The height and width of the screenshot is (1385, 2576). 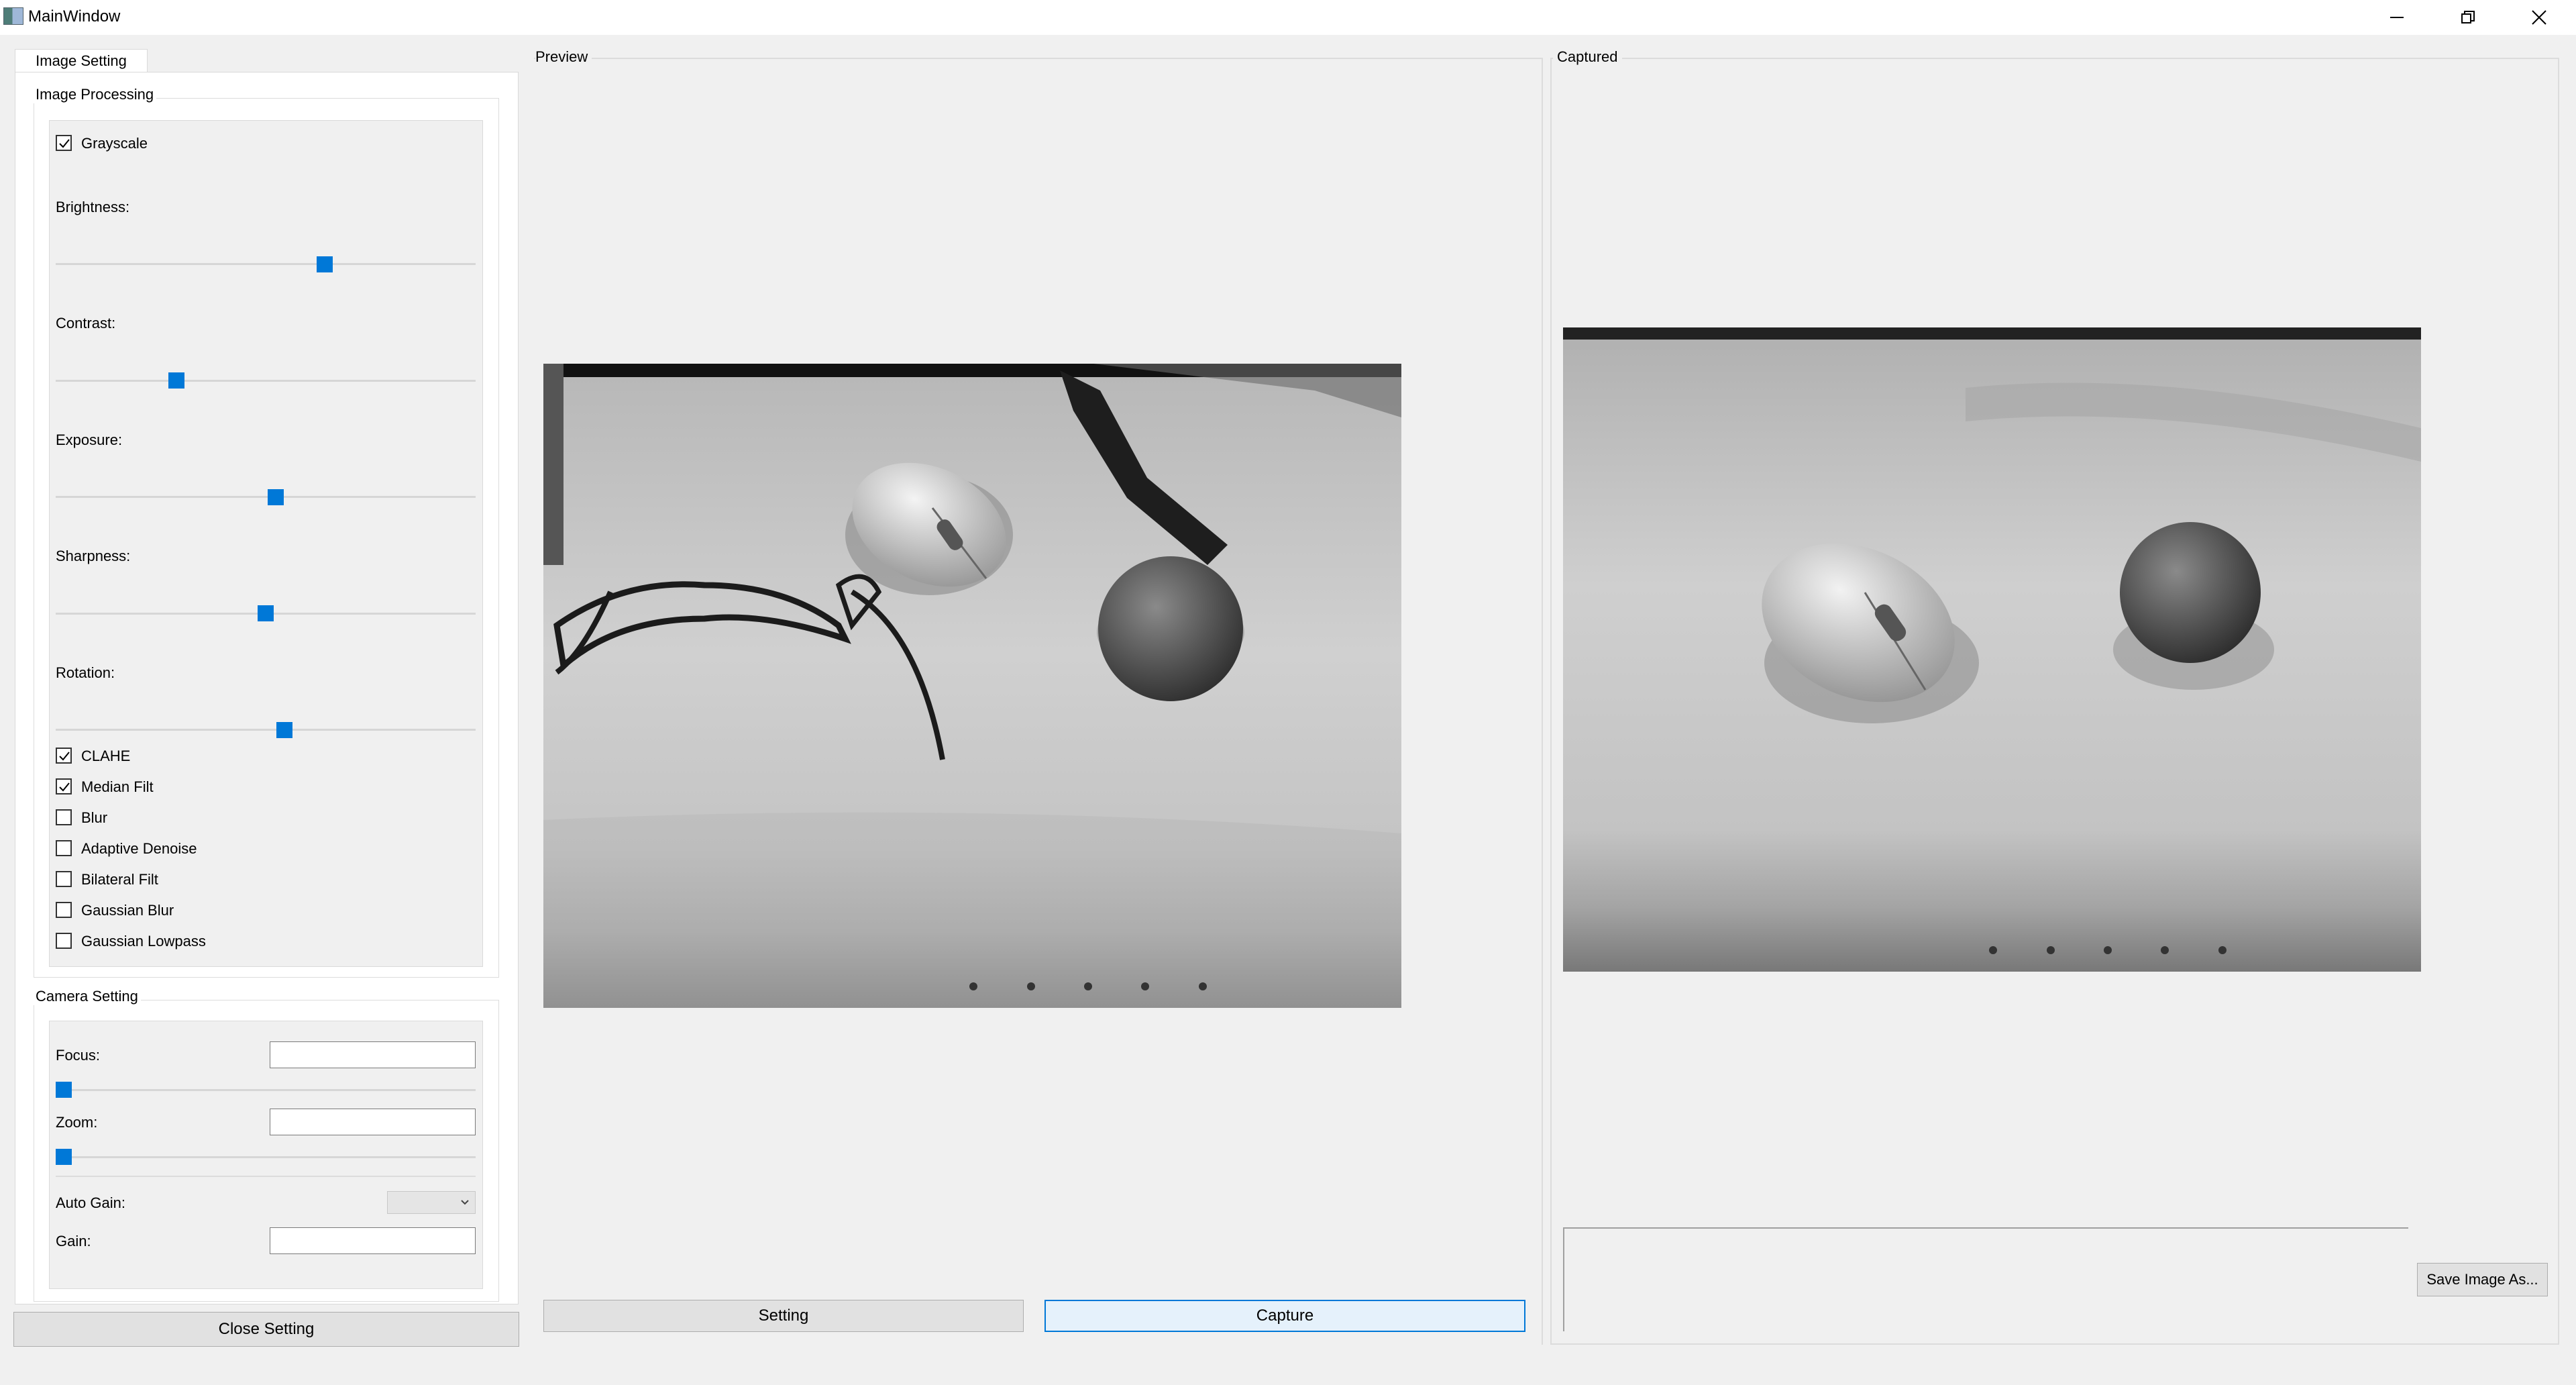 I want to click on bilateral-filt-check-box, so click(x=64, y=879).